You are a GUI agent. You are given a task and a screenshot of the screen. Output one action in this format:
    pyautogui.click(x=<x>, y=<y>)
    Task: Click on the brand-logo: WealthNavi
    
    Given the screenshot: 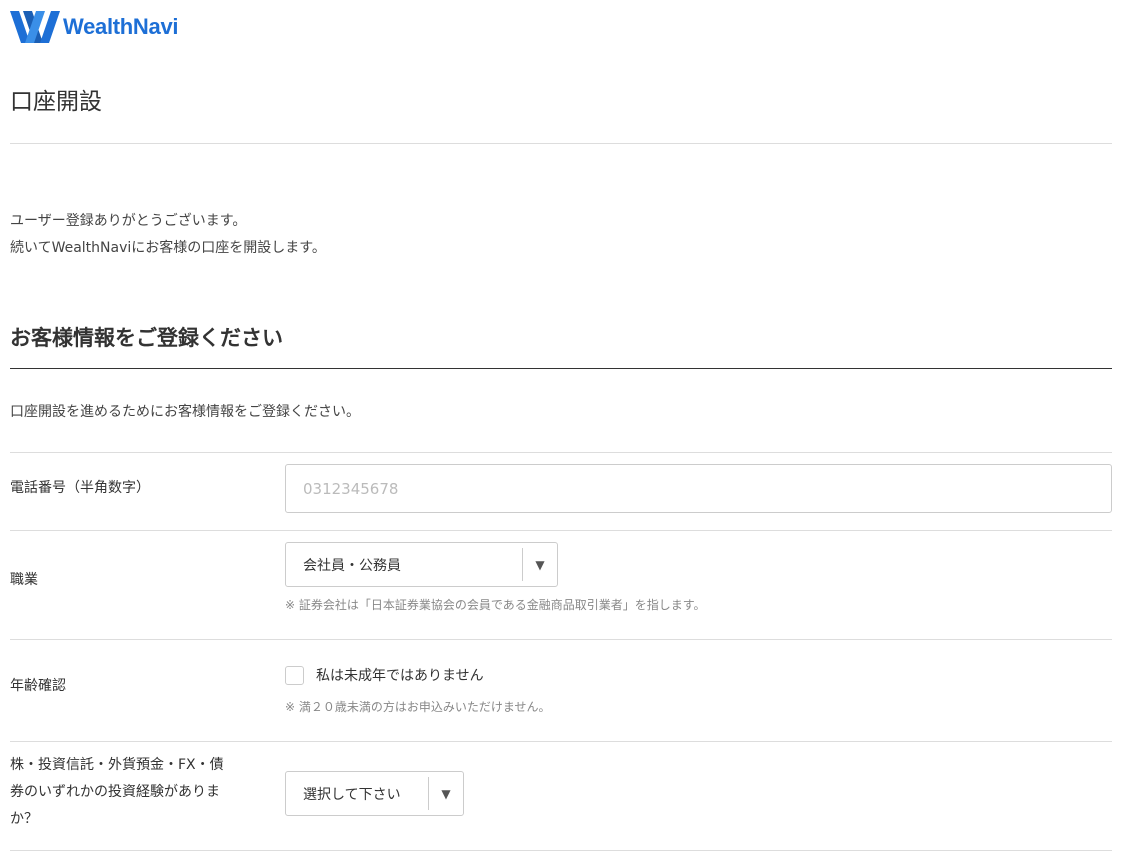 What is the action you would take?
    pyautogui.click(x=94, y=27)
    